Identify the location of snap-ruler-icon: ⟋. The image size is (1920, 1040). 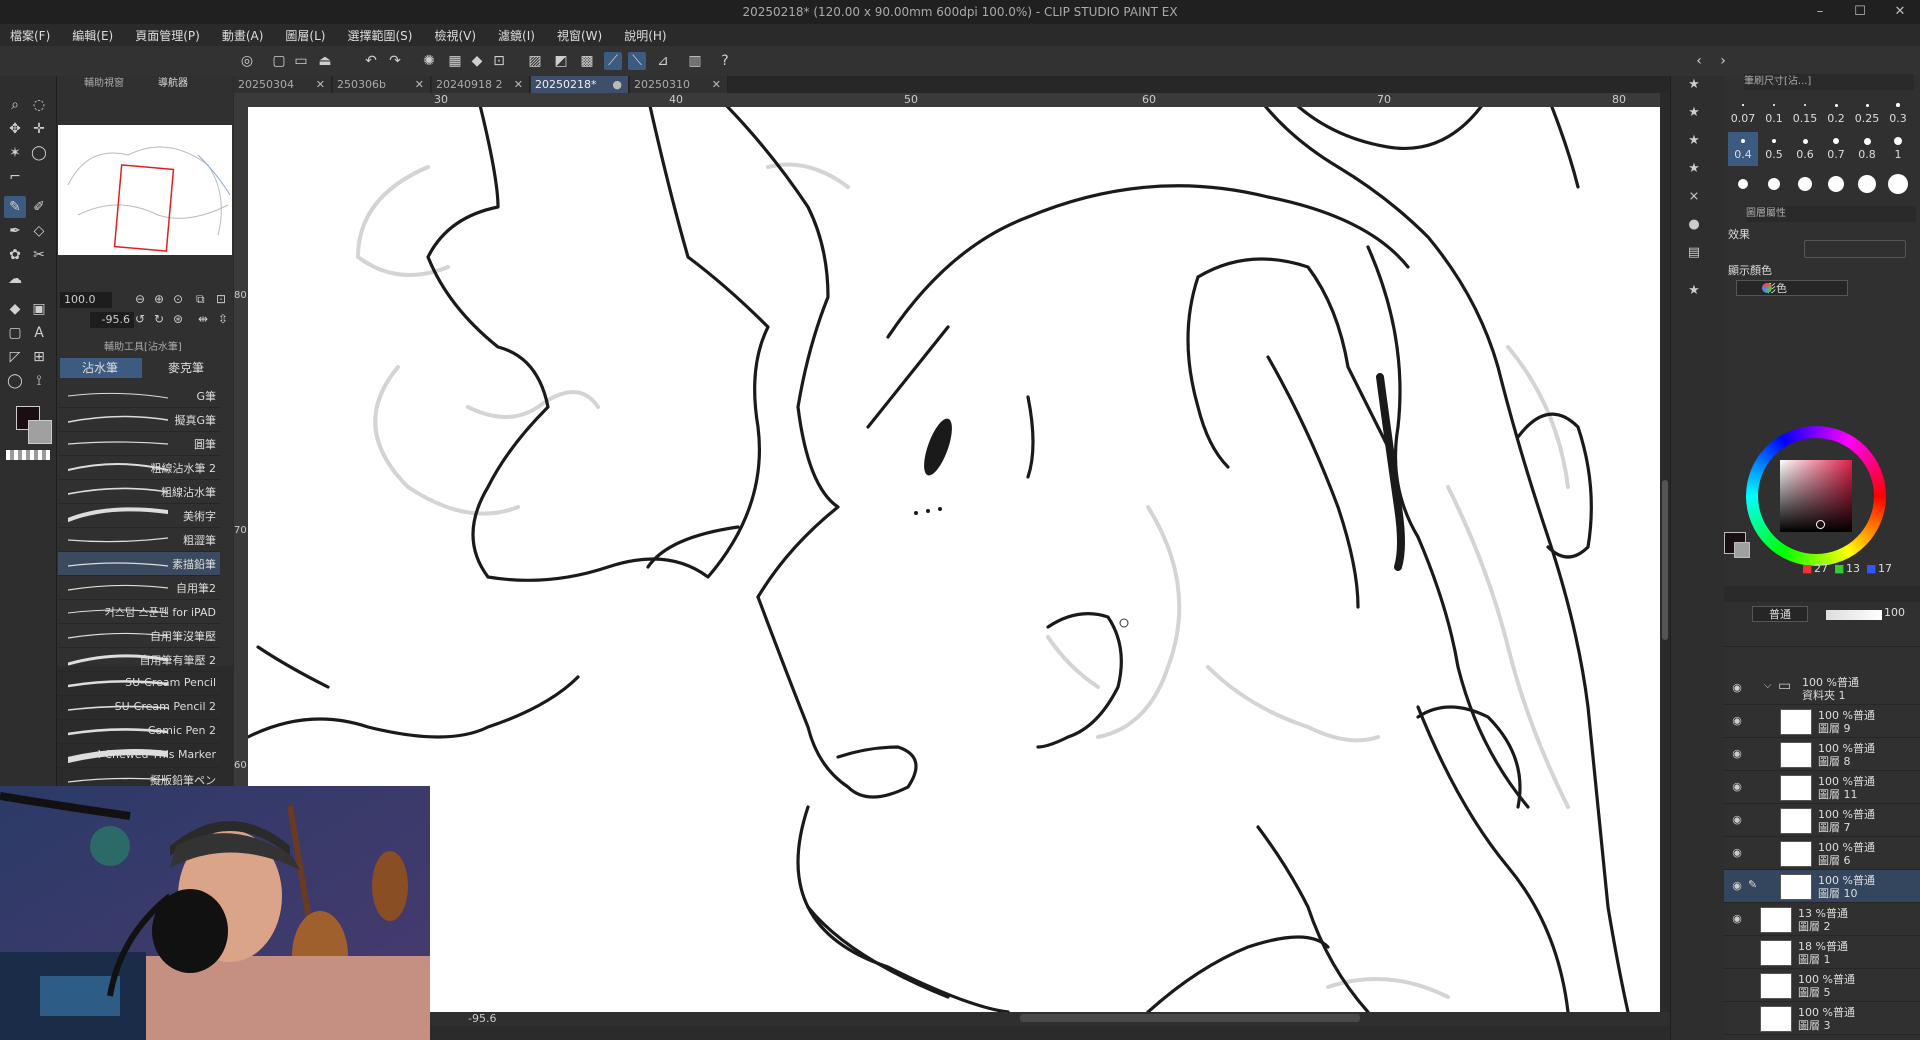
(613, 61).